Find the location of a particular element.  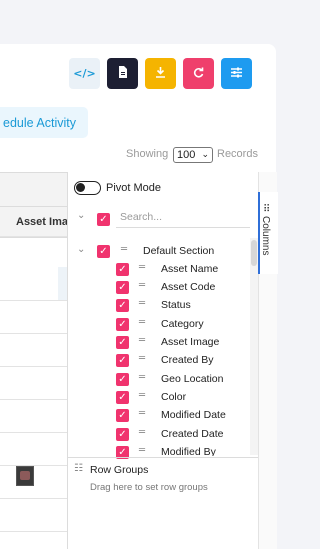

table-cell is located at coordinates (62, 283).